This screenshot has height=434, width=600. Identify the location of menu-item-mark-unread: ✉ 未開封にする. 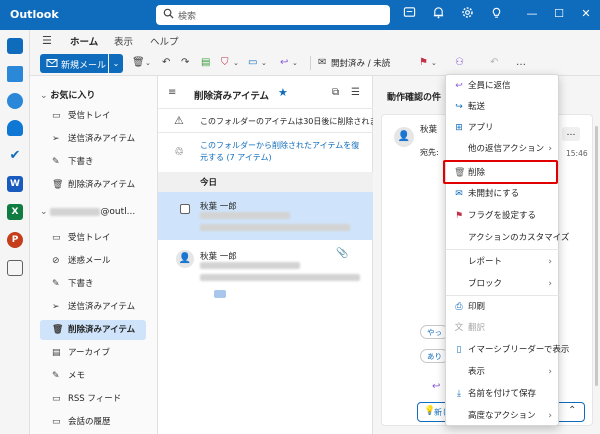
(503, 194).